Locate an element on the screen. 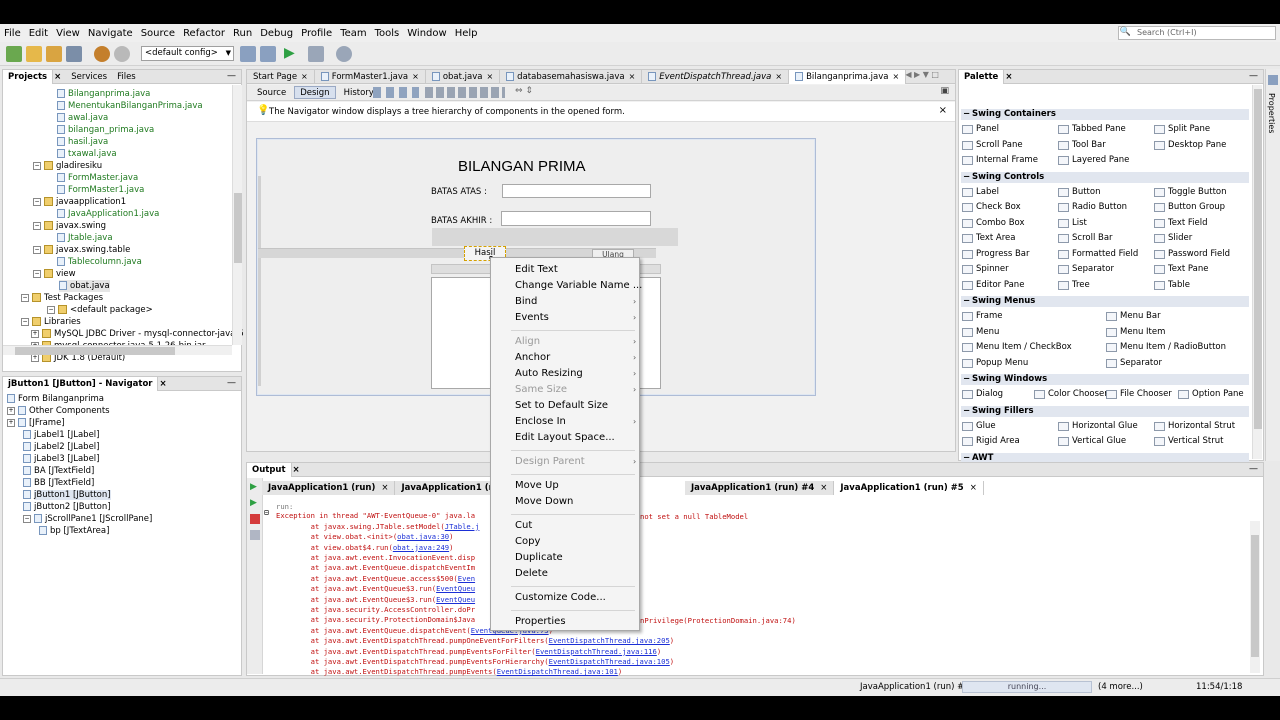 The width and height of the screenshot is (1280, 720). menu-edit: Edit is located at coordinates (38, 33).